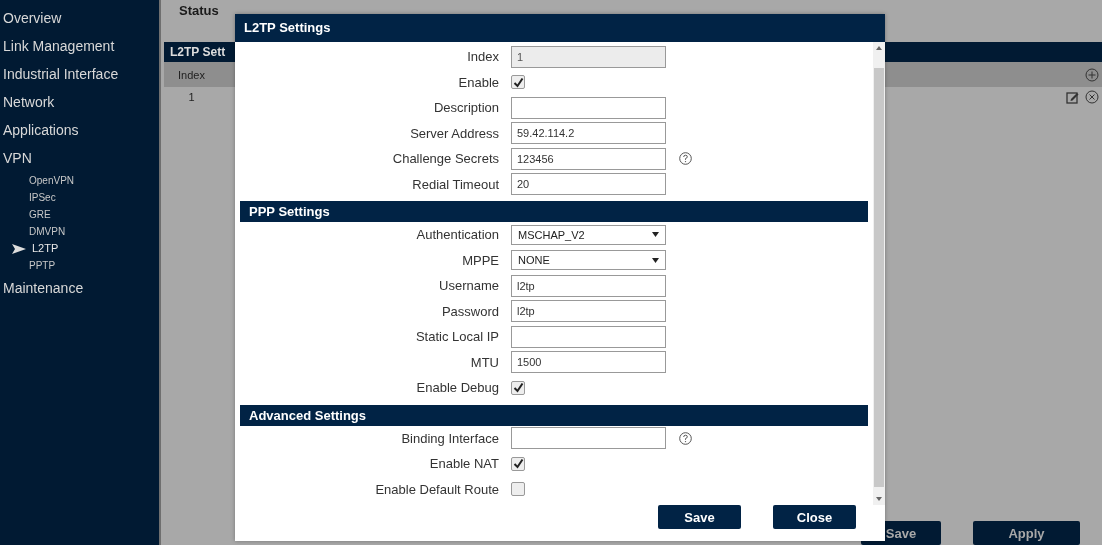 The height and width of the screenshot is (545, 1102). What do you see at coordinates (457, 337) in the screenshot?
I see `field-label: Static Local IP` at bounding box center [457, 337].